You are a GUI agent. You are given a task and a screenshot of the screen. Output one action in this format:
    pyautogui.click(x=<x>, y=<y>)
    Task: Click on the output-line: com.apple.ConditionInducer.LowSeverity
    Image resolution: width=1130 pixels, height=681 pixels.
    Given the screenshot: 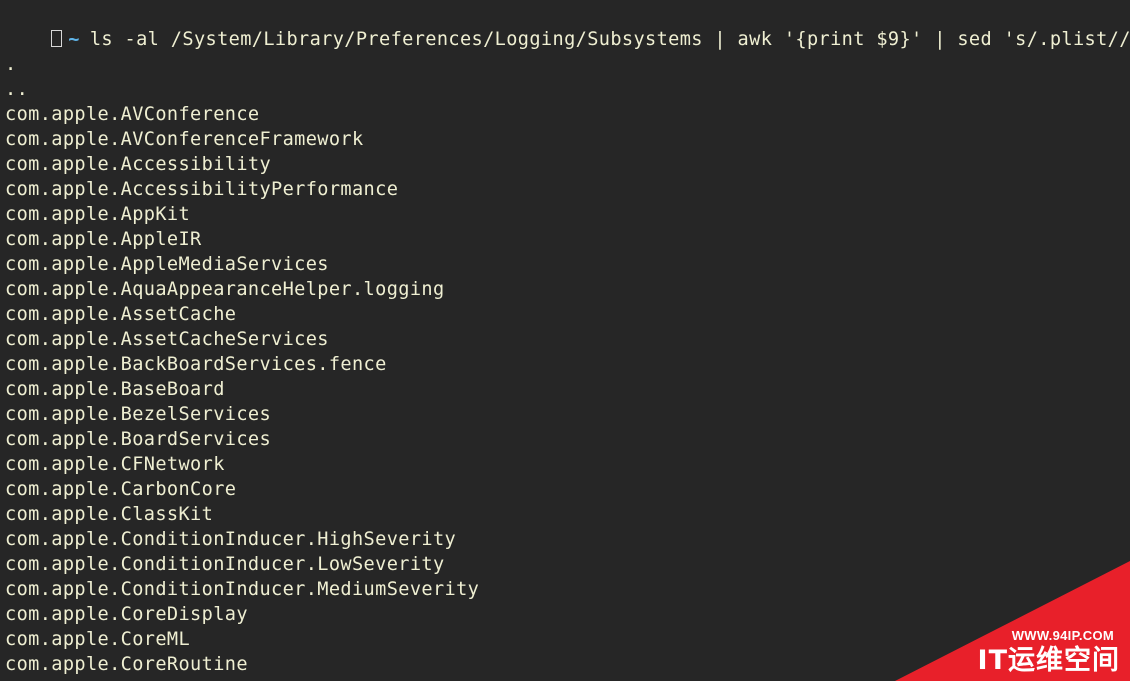 What is the action you would take?
    pyautogui.click(x=225, y=564)
    